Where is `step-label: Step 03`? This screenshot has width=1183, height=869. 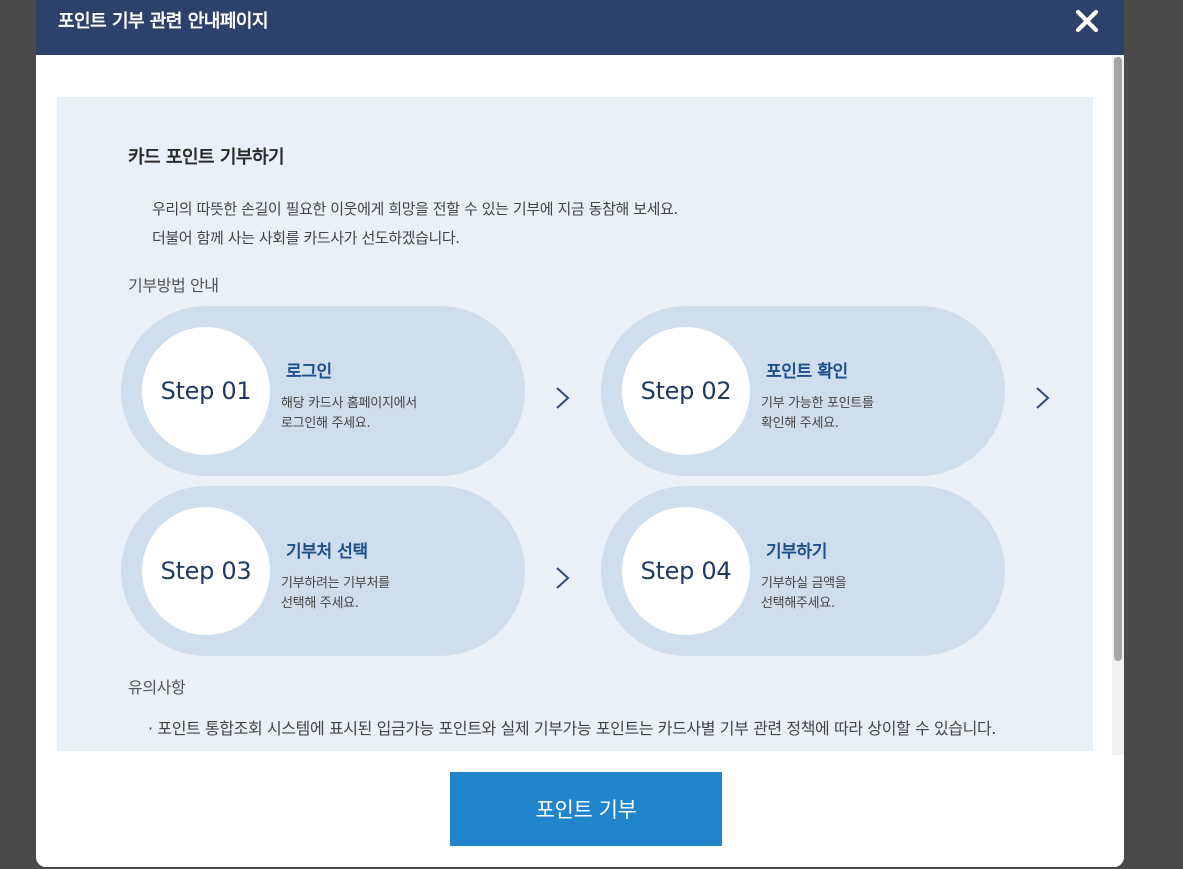
step-label: Step 03 is located at coordinates (206, 571).